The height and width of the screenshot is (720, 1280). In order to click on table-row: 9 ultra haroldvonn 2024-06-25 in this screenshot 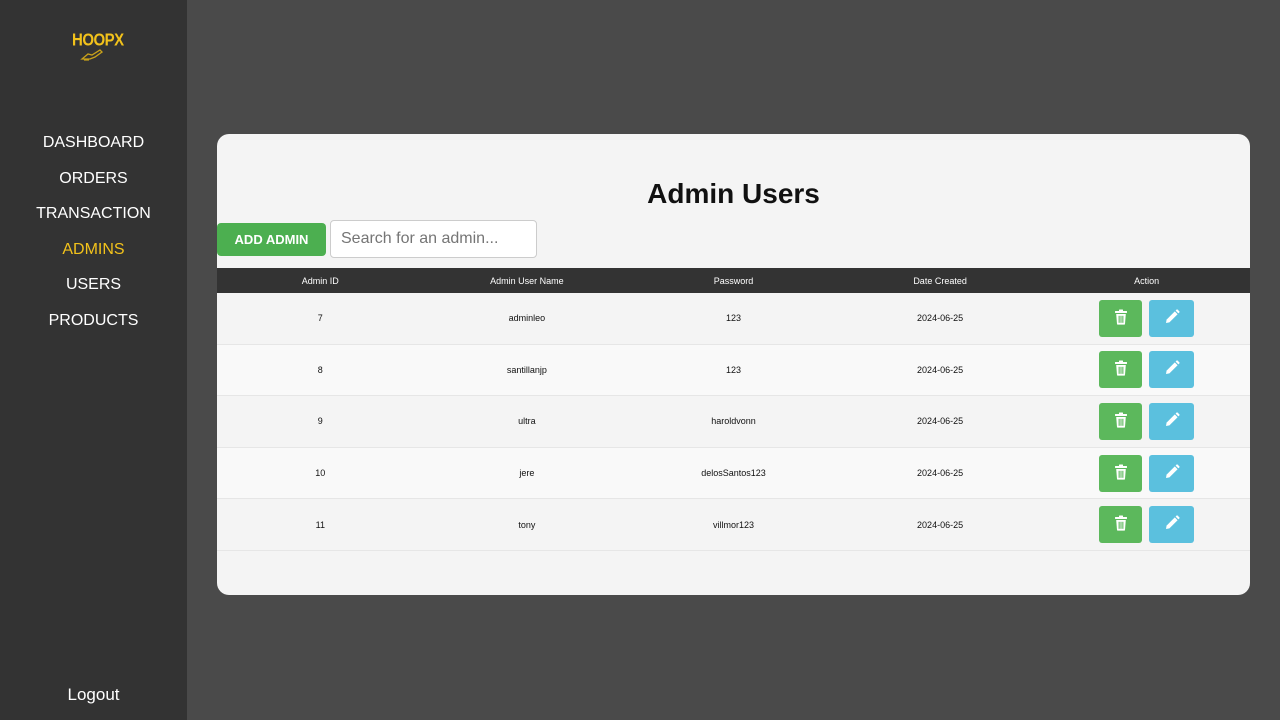, I will do `click(733, 422)`.